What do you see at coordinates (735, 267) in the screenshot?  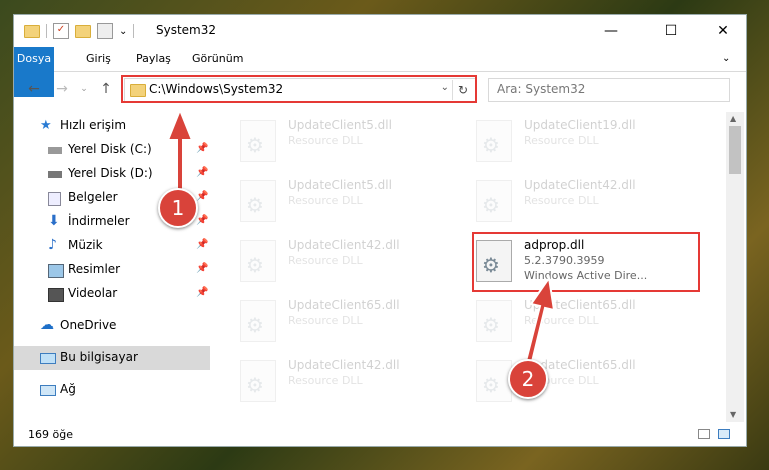 I see `vertical-scrollbar: ▲ ▼` at bounding box center [735, 267].